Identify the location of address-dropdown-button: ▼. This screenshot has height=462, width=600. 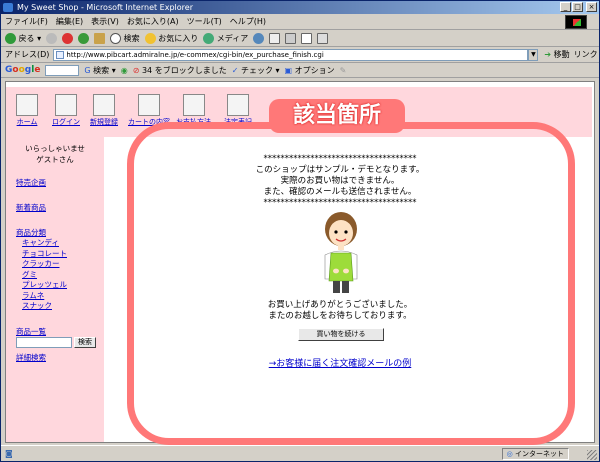
(533, 54).